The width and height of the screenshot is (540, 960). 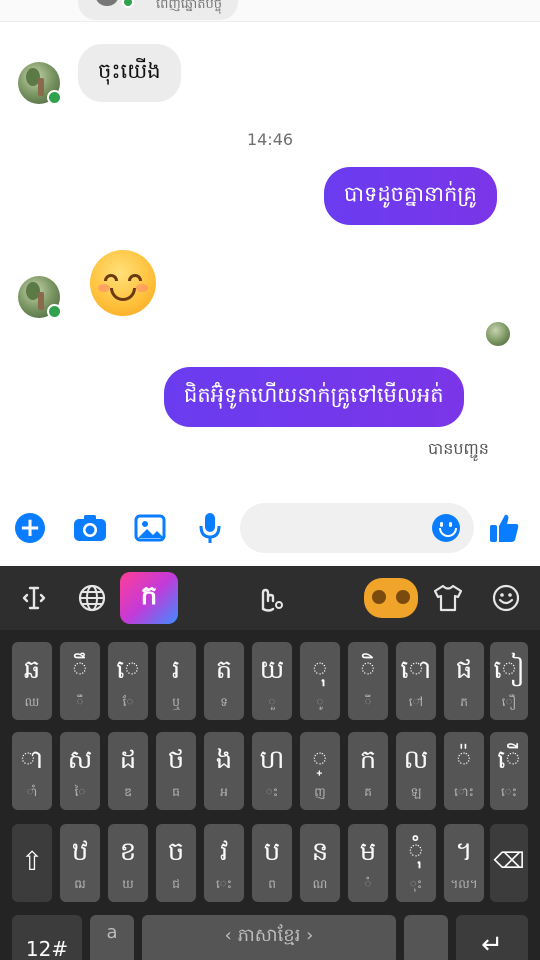 What do you see at coordinates (498, 334) in the screenshot?
I see `seen-receipt-avatar` at bounding box center [498, 334].